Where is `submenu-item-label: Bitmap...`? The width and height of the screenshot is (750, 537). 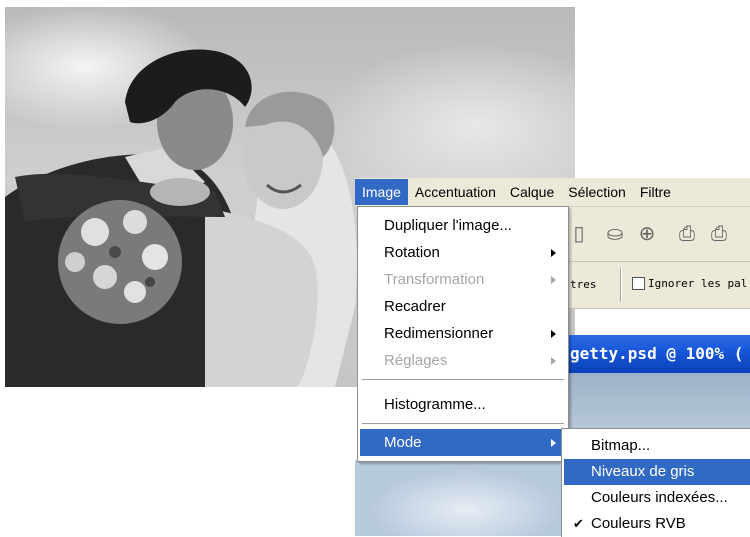 submenu-item-label: Bitmap... is located at coordinates (621, 445).